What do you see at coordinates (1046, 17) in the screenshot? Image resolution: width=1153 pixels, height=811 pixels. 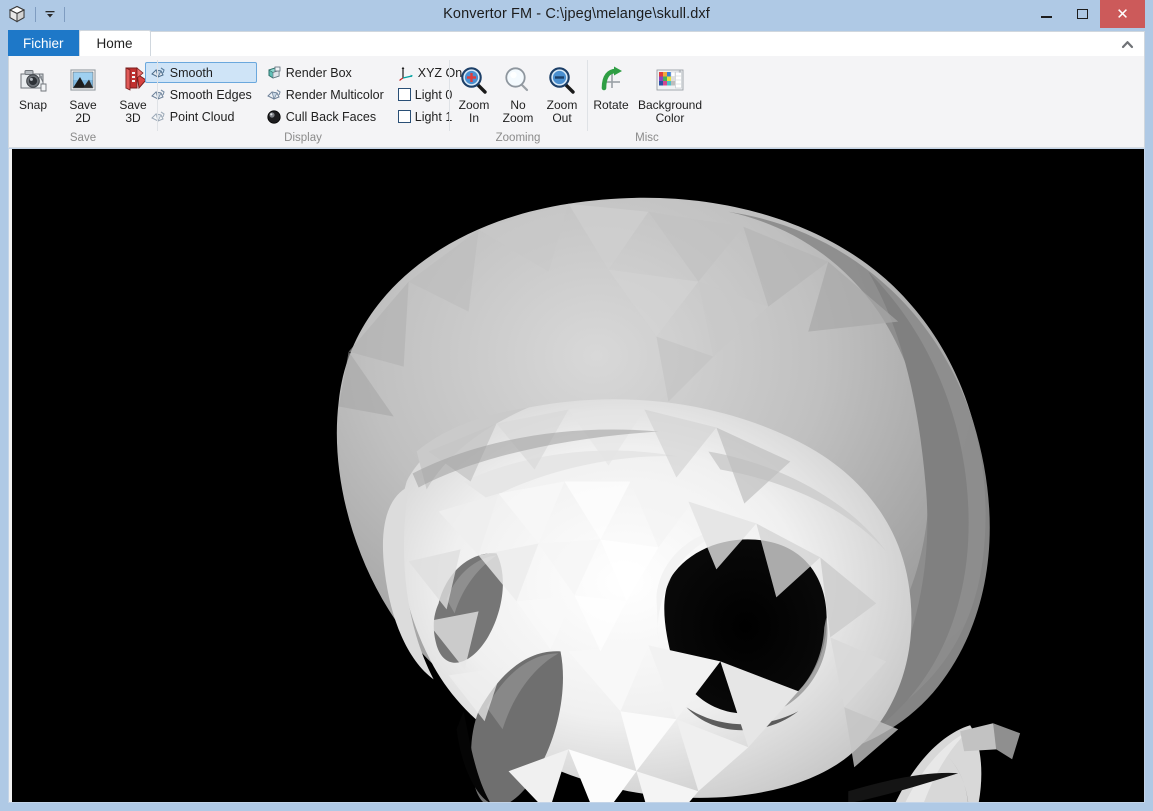 I see `minimize-icon` at bounding box center [1046, 17].